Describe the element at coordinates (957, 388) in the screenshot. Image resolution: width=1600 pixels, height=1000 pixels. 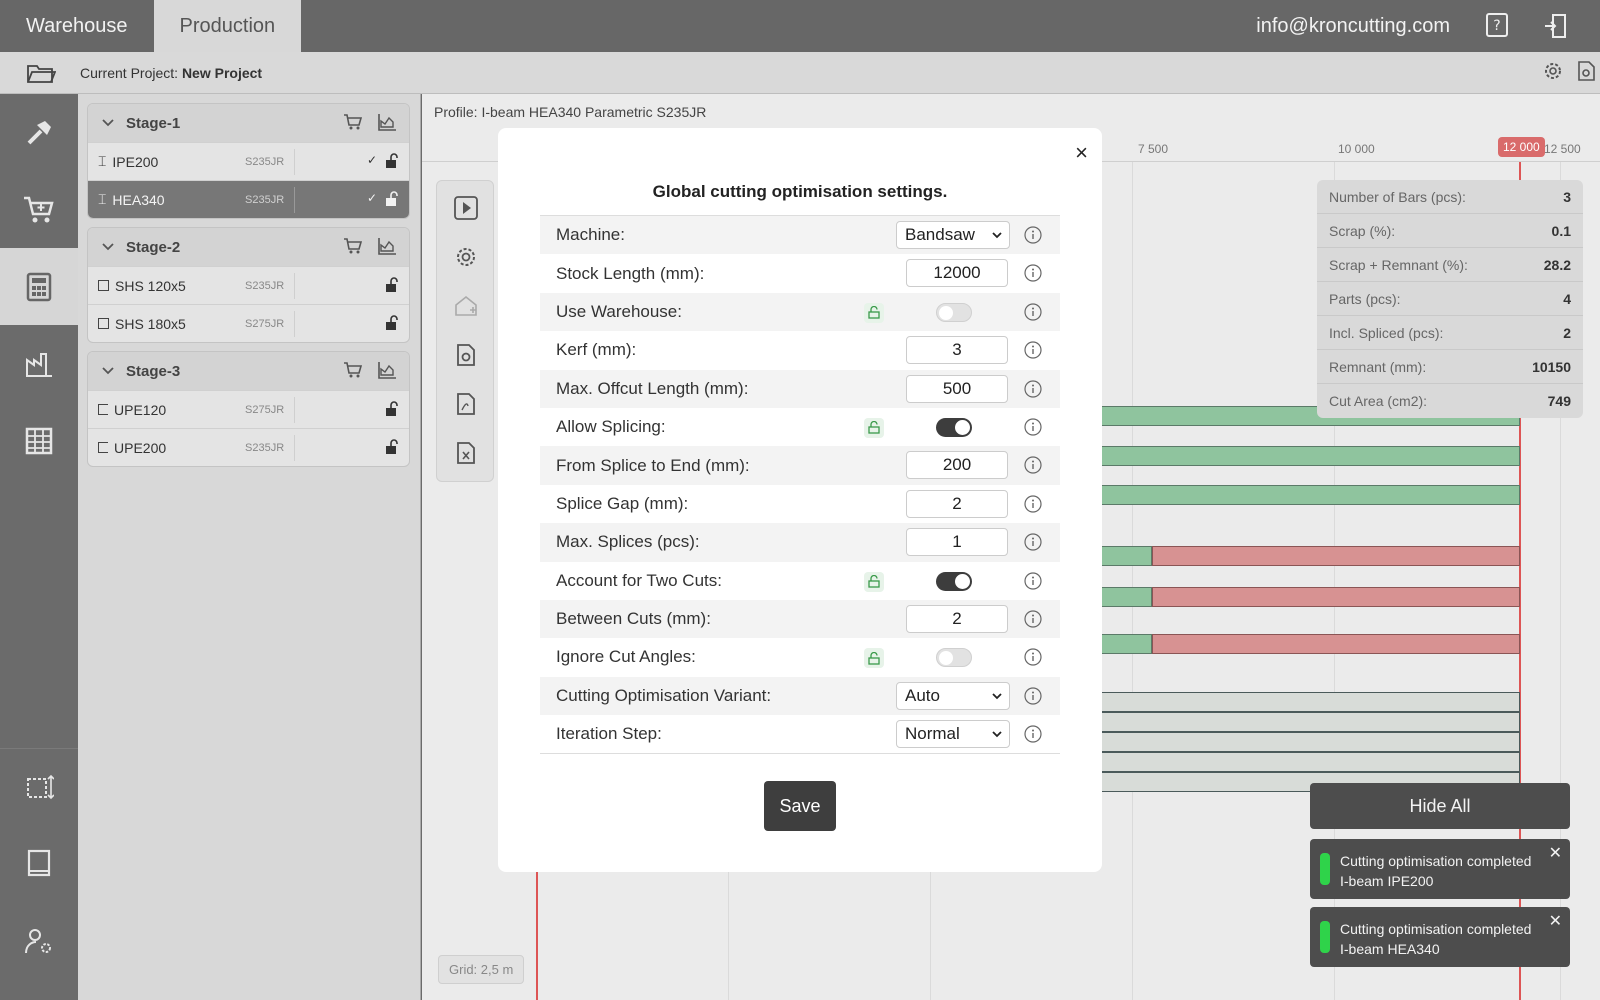
I see `max-offcut-input` at that location.